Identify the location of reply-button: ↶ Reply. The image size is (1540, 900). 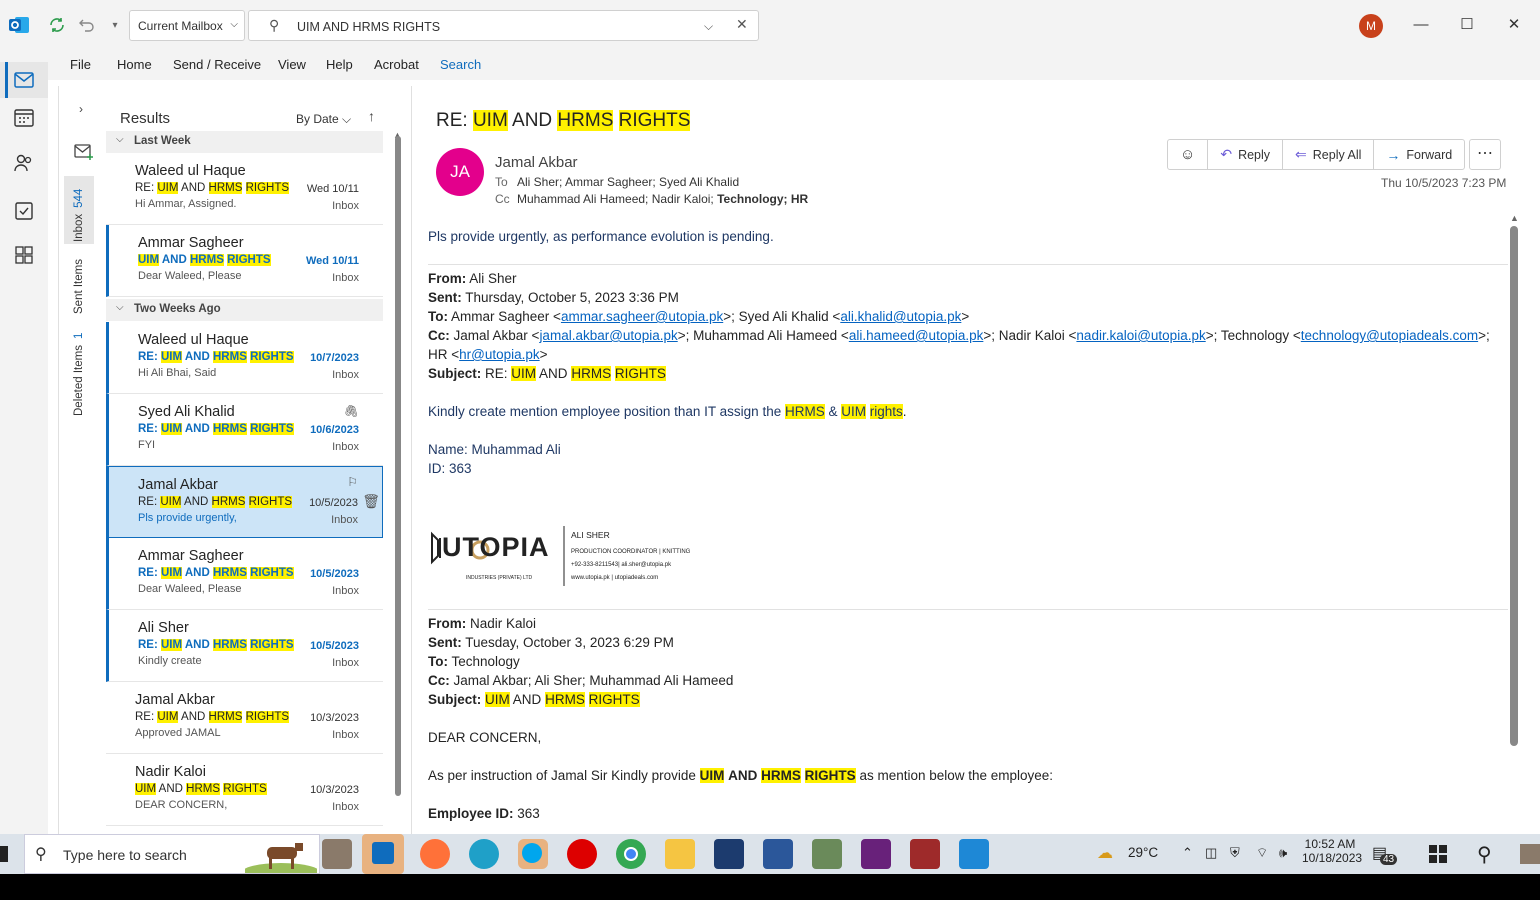
(1246, 154).